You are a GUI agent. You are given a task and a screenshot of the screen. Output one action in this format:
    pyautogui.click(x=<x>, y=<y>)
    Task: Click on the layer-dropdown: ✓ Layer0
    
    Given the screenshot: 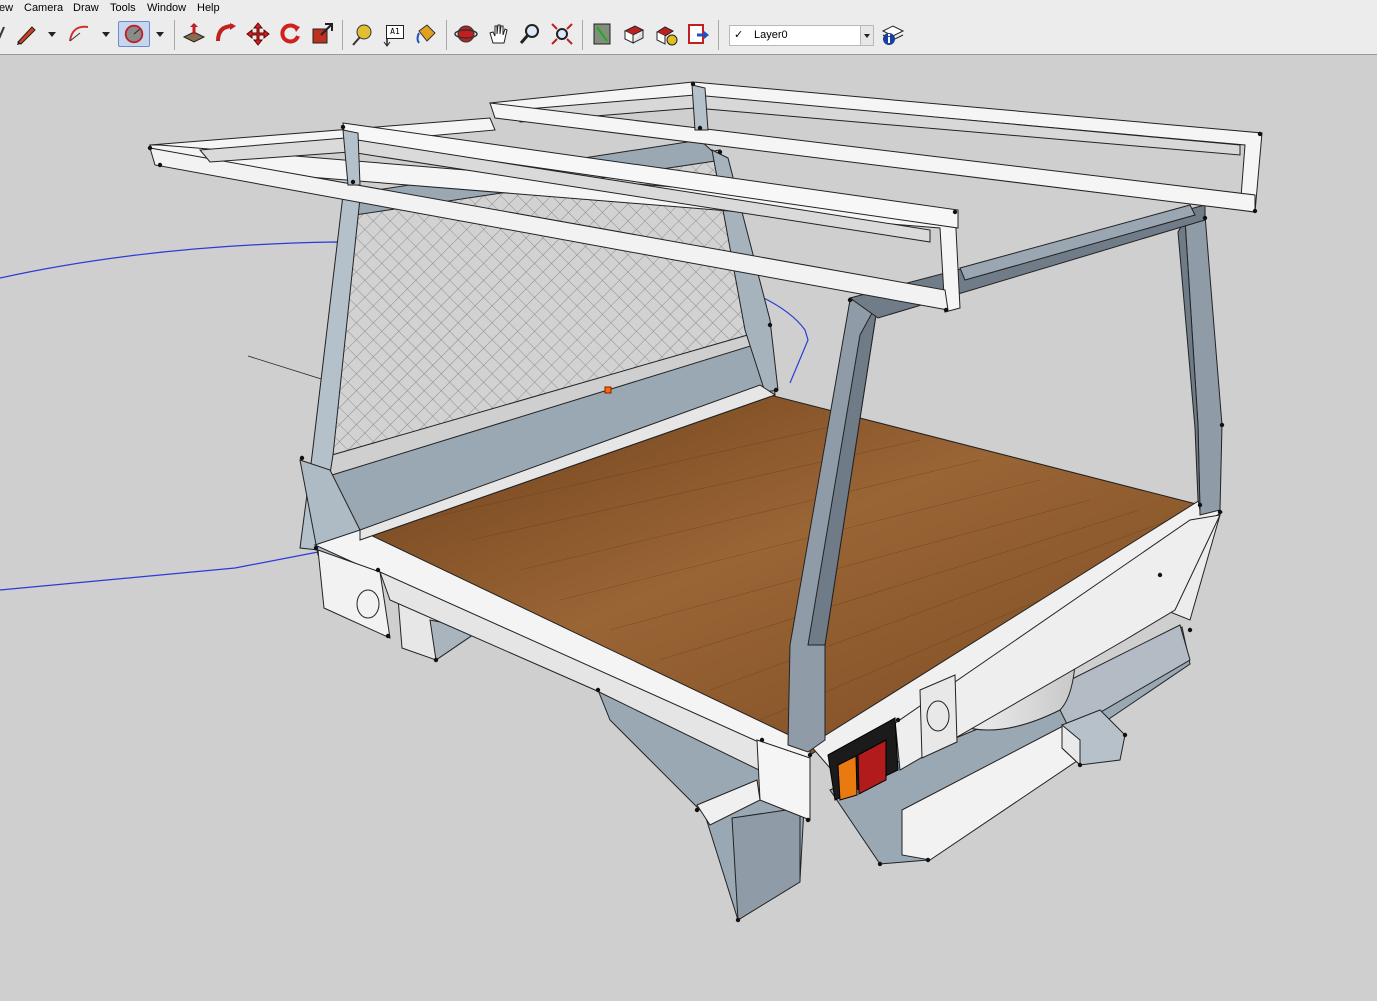 What is the action you would take?
    pyautogui.click(x=801, y=35)
    